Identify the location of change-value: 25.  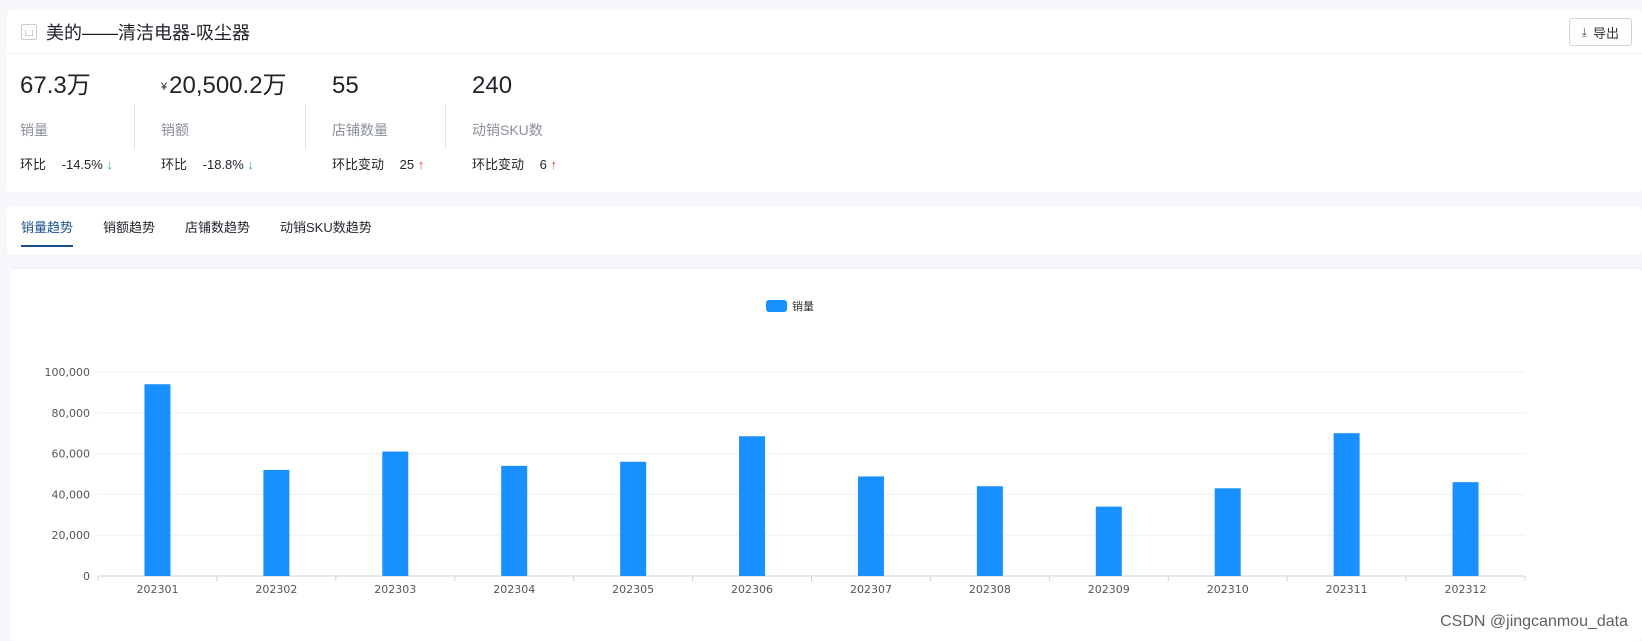
(407, 164).